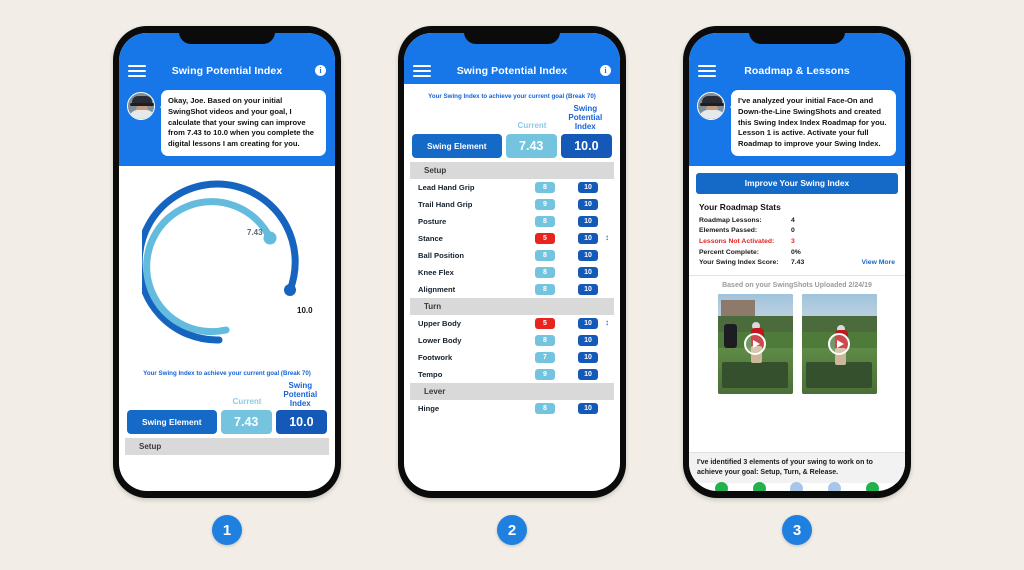 This screenshot has width=1024, height=570. What do you see at coordinates (728, 231) in the screenshot?
I see `stat-key: Elements Passed:` at bounding box center [728, 231].